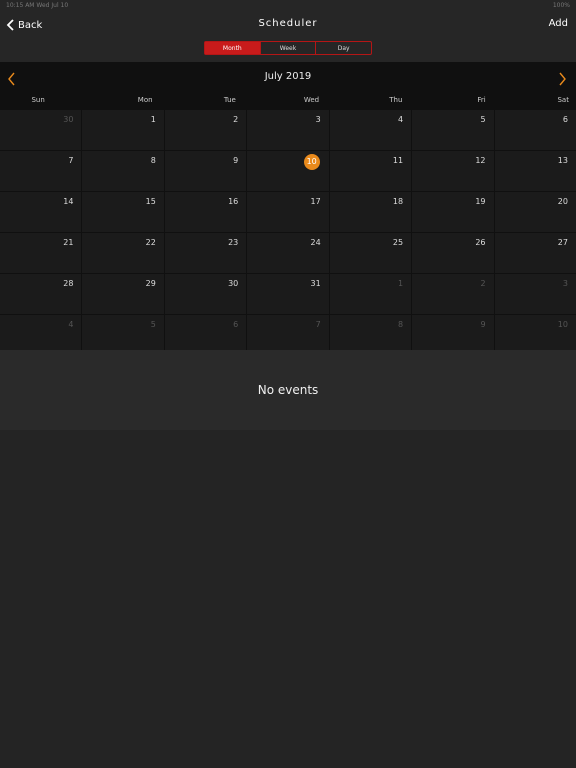  Describe the element at coordinates (287, 212) in the screenshot. I see `calendar-day: 17` at that location.